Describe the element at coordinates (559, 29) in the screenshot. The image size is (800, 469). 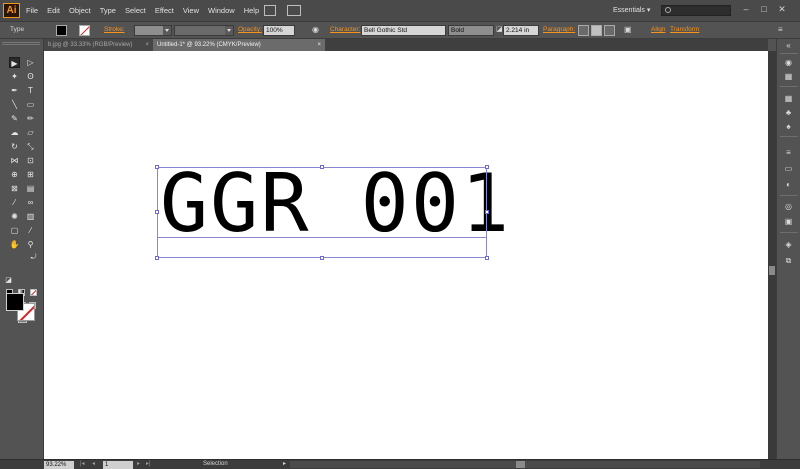
I see `paragraph-link: Paragraph:` at that location.